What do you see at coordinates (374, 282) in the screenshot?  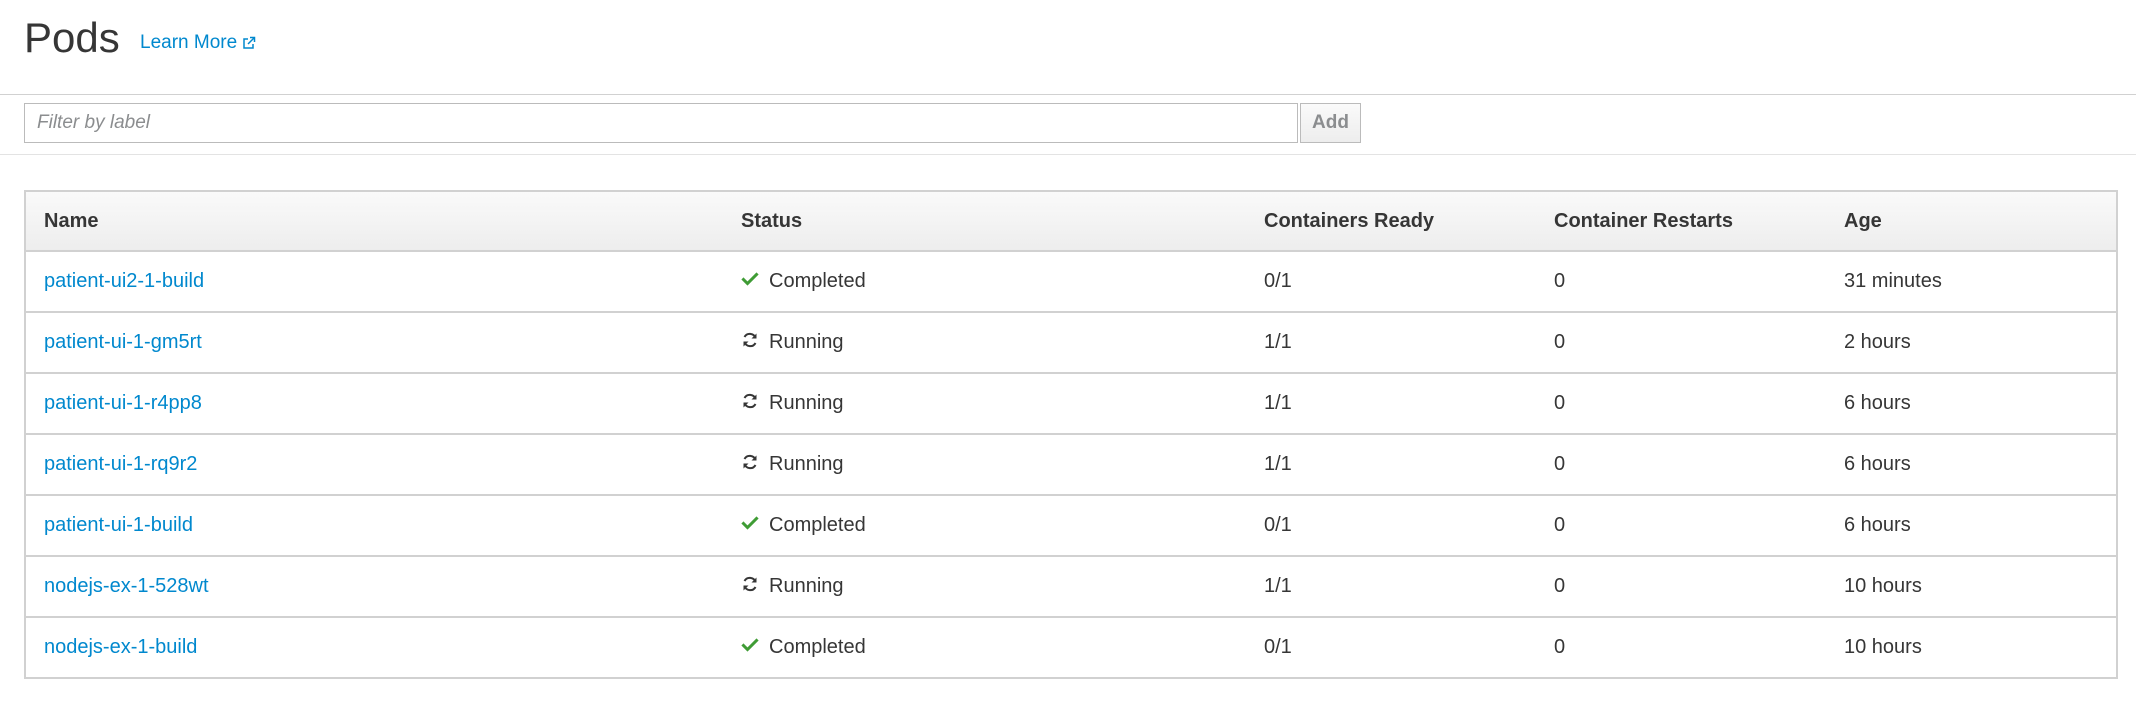 I see `cell-name: patient-ui2-1-build` at bounding box center [374, 282].